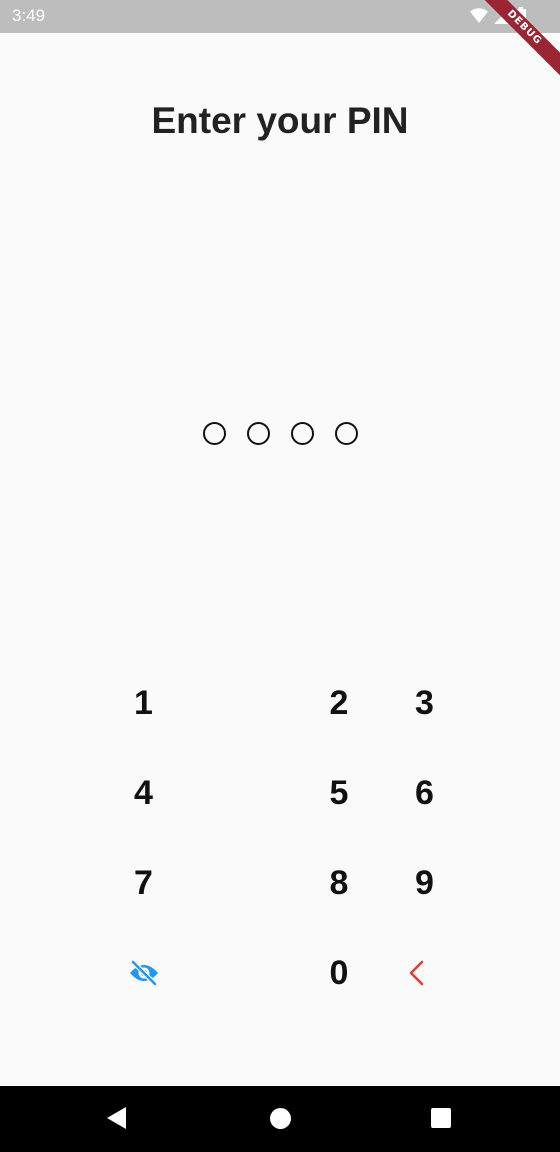 Image resolution: width=560 pixels, height=1152 pixels. I want to click on key-9-button: 9, so click(483, 883).